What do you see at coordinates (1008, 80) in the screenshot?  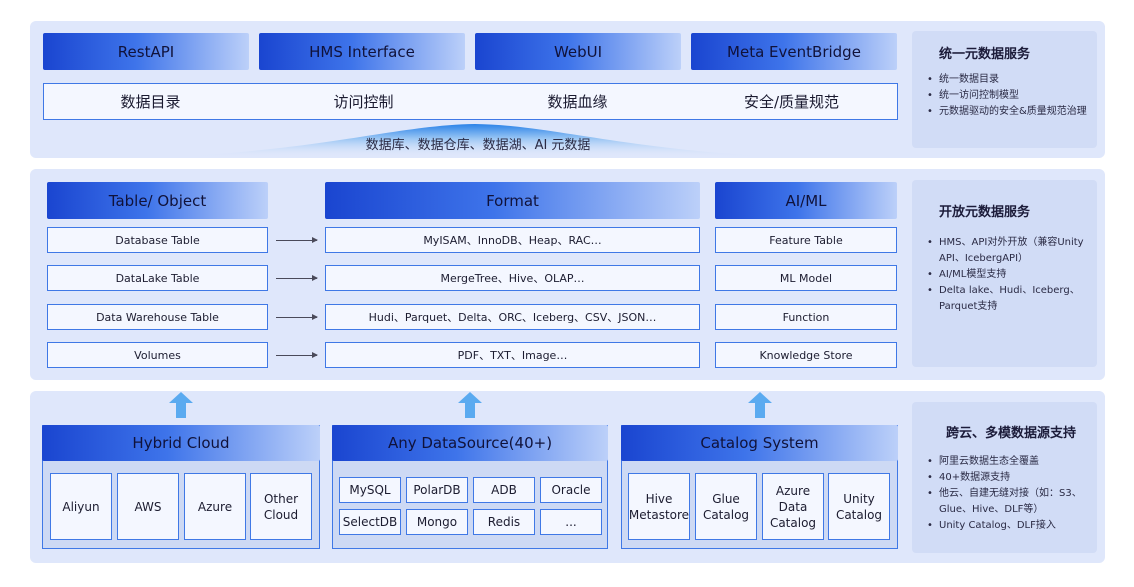 I see `side-item: 统一数据目录` at bounding box center [1008, 80].